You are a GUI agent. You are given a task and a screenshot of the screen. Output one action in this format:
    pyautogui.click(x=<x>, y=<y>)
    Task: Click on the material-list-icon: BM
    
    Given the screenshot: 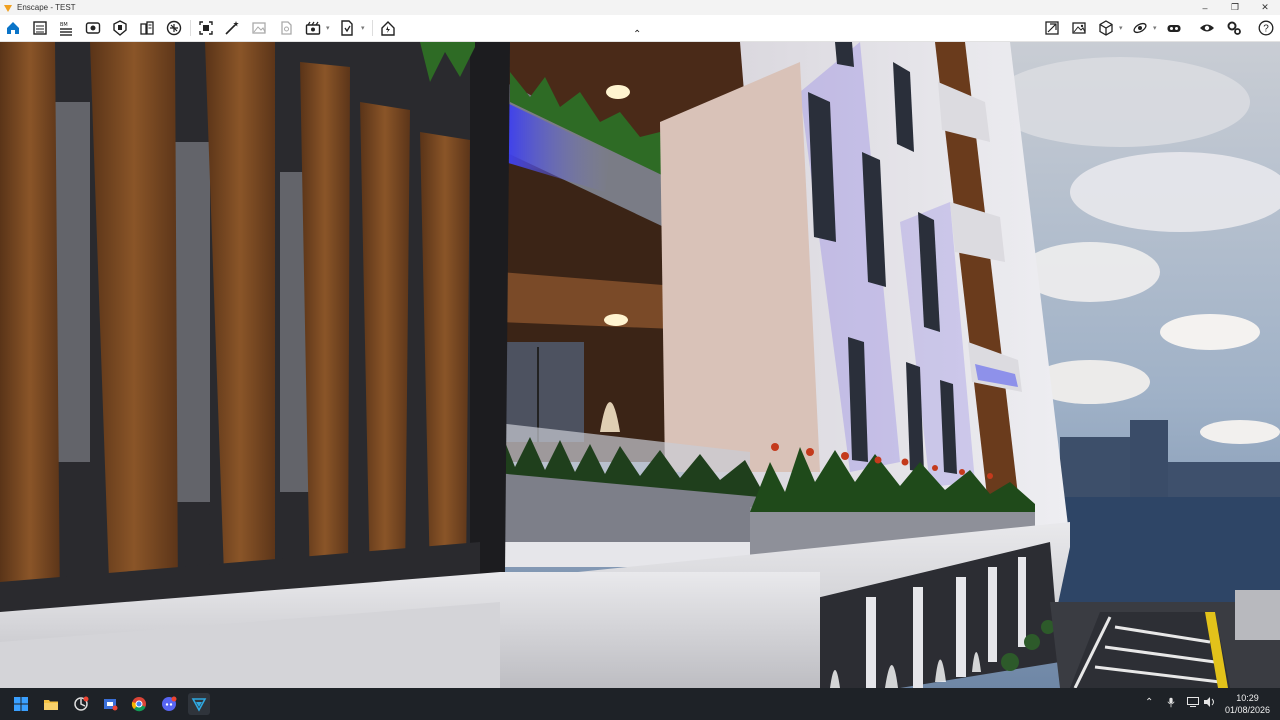 What is the action you would take?
    pyautogui.click(x=66, y=28)
    